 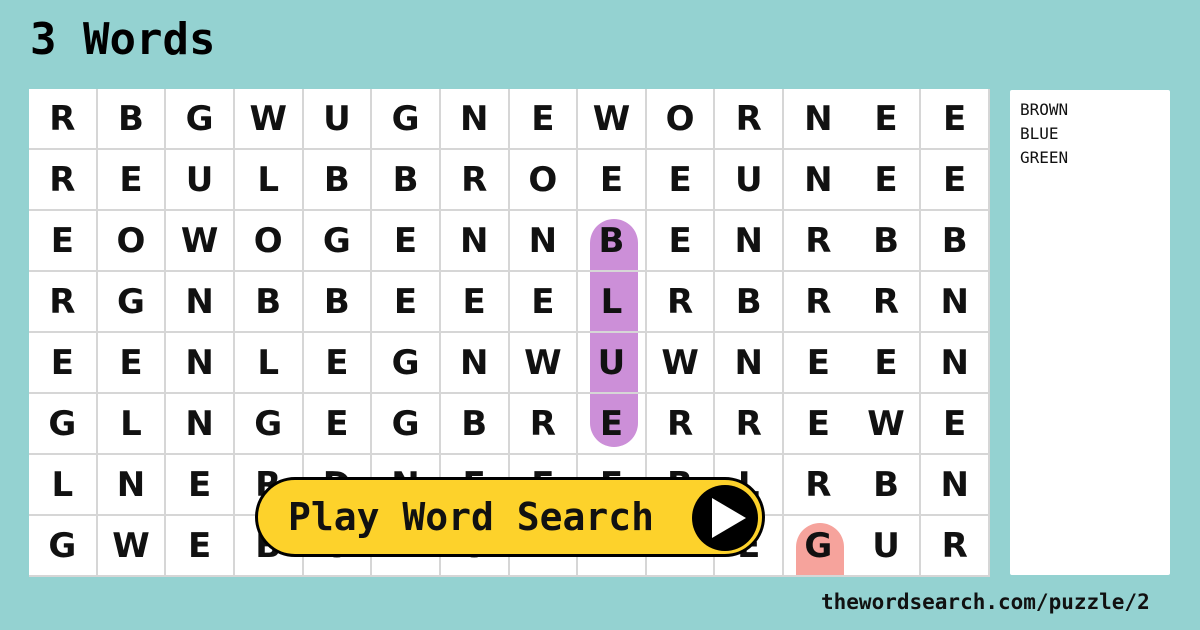 I want to click on play-word-search-button: Play Word Search, so click(x=510, y=517).